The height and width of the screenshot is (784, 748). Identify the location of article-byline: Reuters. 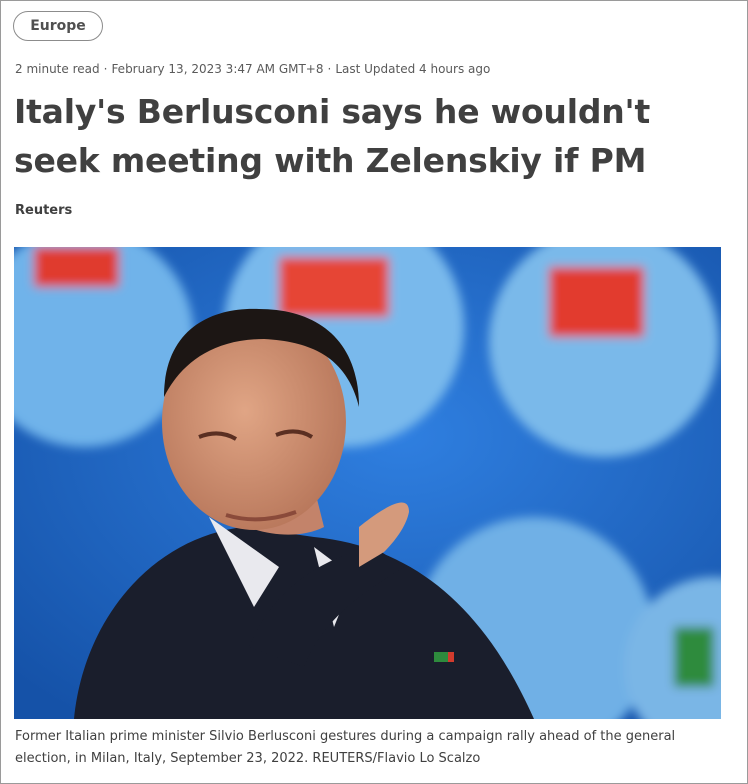
(43, 210).